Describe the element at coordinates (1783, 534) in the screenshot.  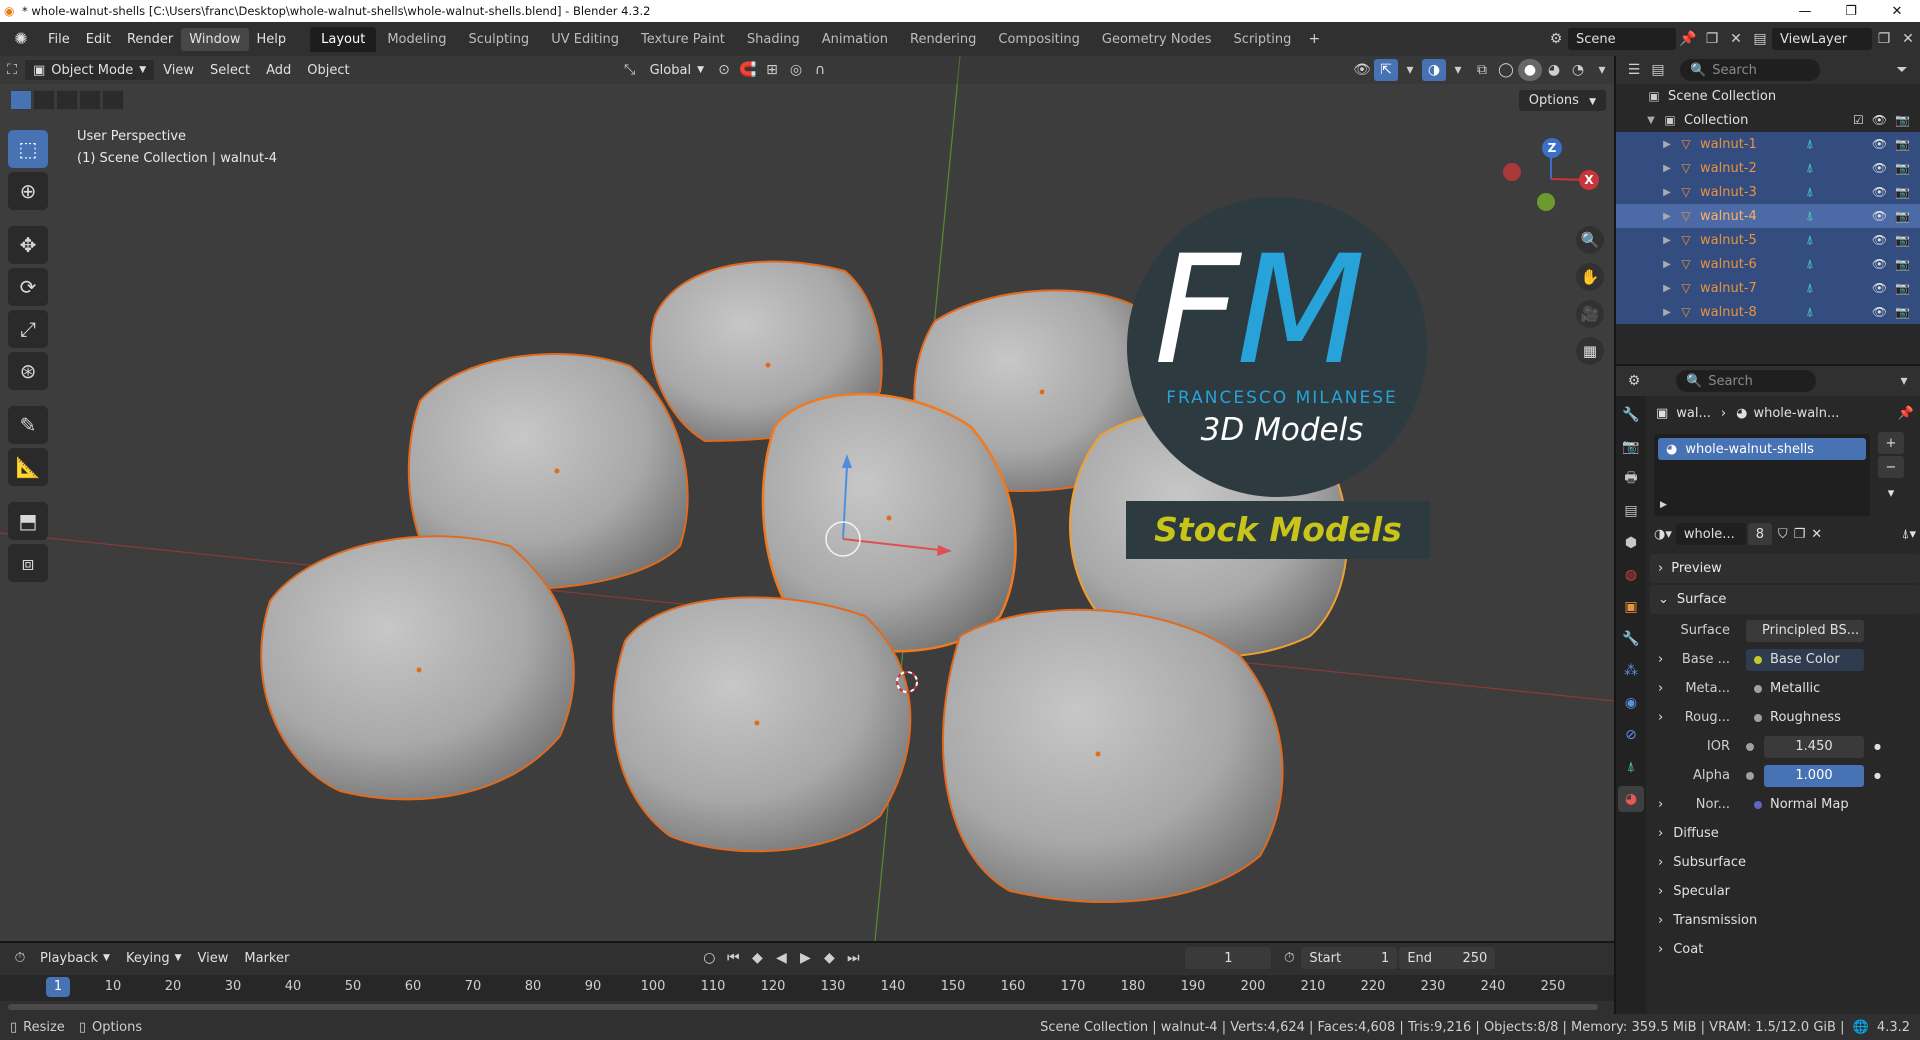
I see `fake-user-icon: ⛉` at that location.